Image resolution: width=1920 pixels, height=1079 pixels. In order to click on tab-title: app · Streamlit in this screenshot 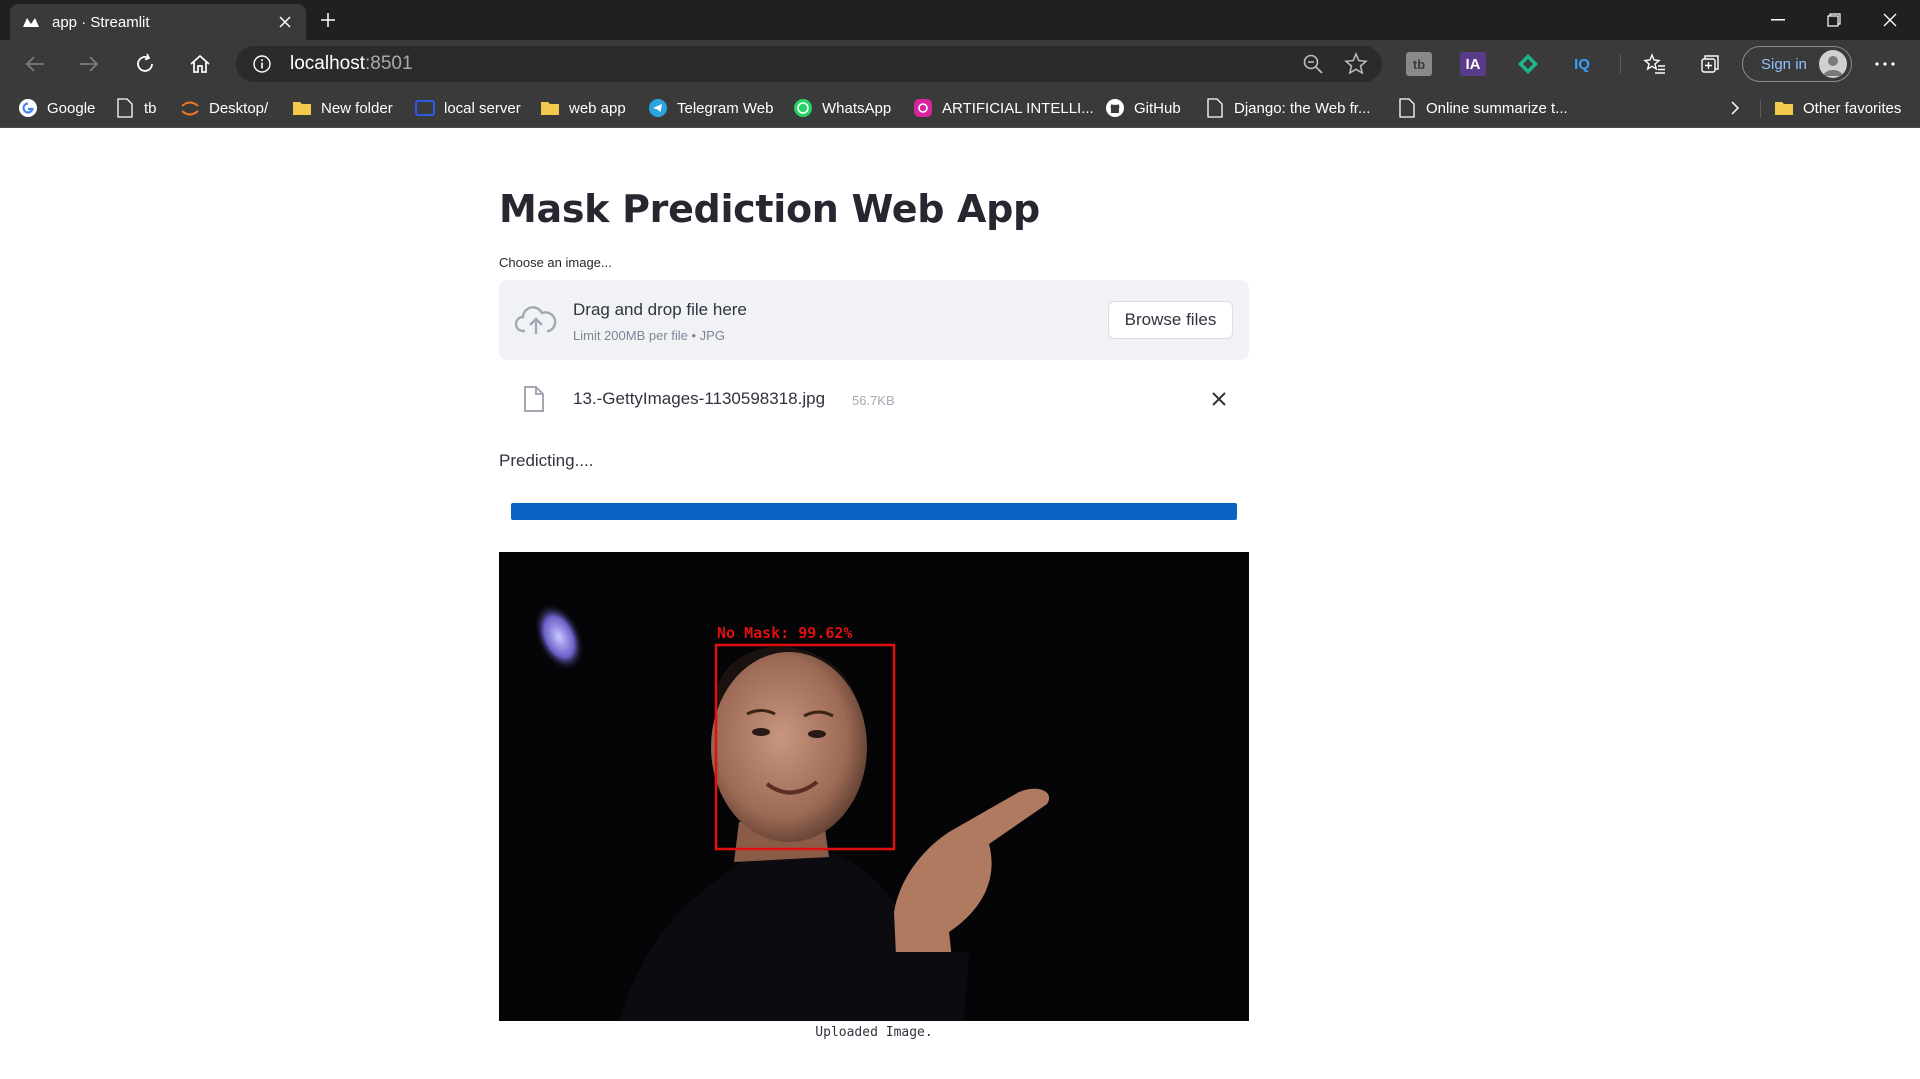, I will do `click(101, 22)`.